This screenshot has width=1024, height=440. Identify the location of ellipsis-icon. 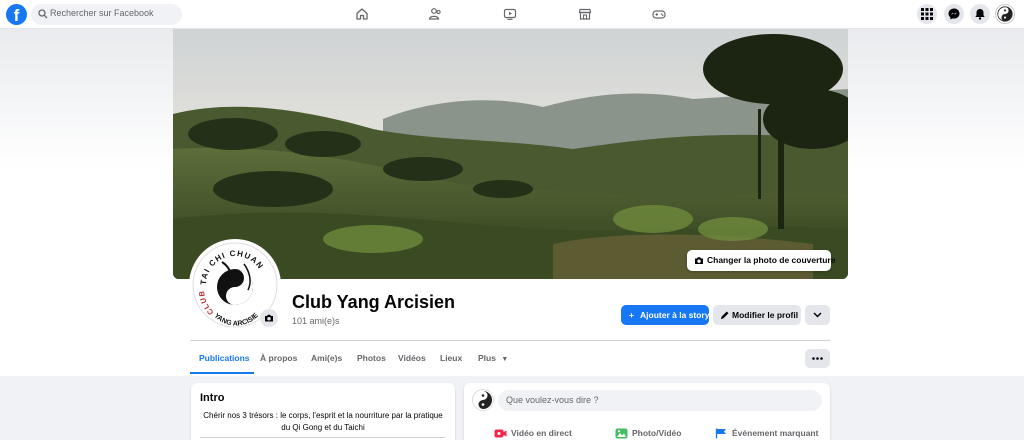
(817, 358).